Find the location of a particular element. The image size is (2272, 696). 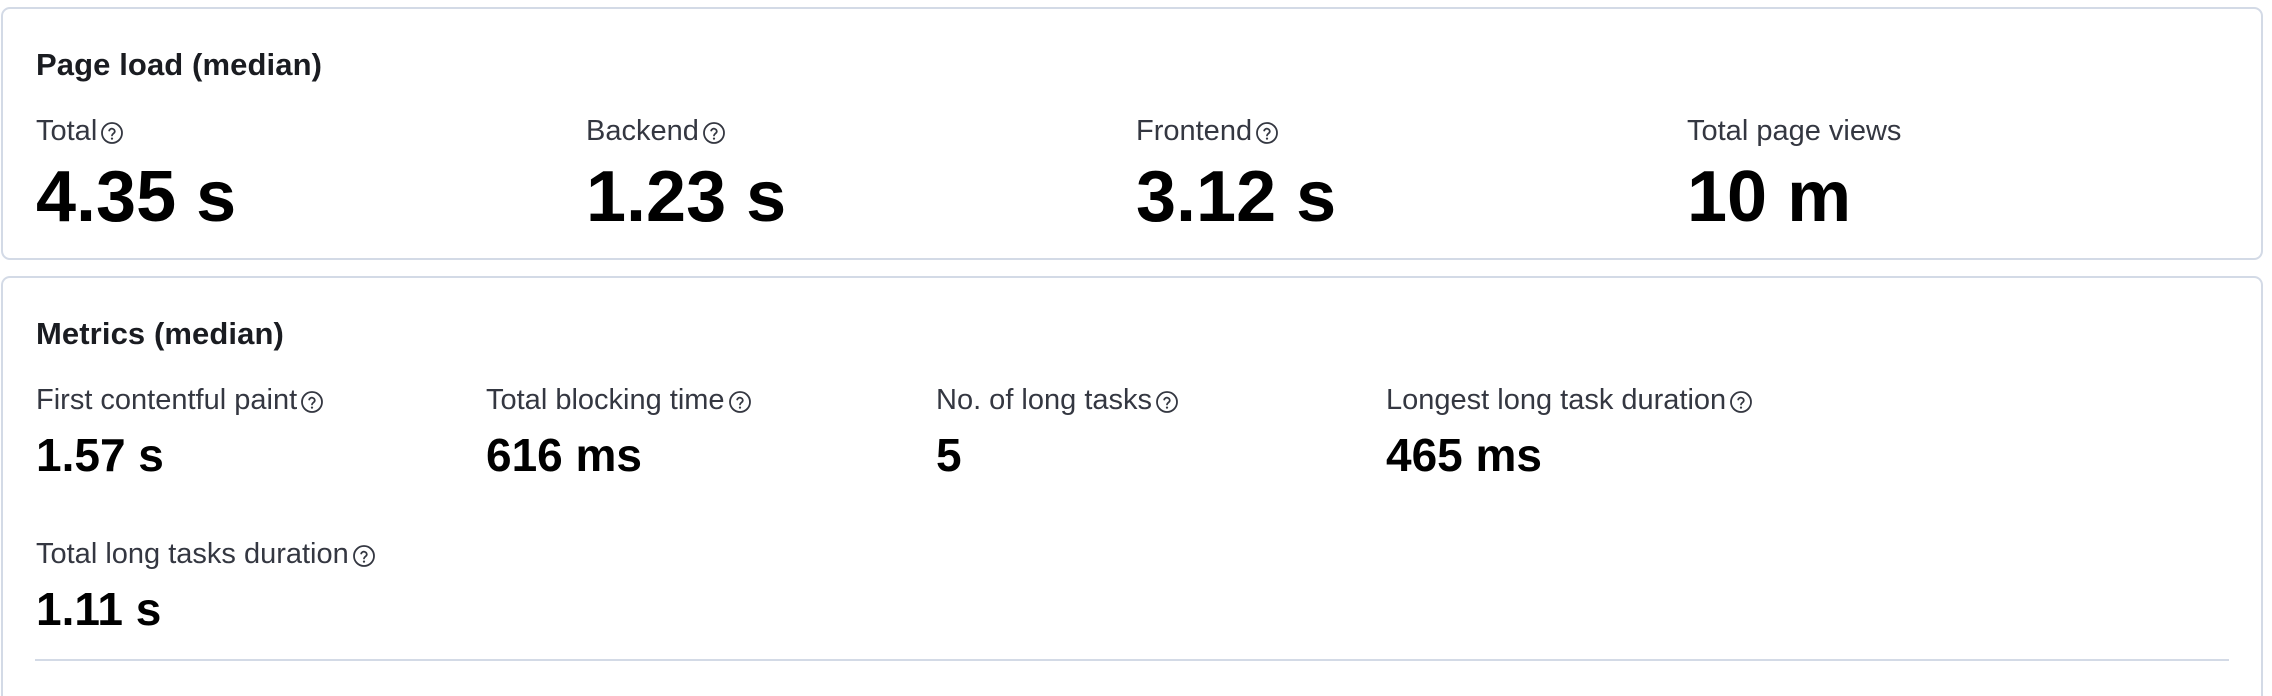

stat-total-long-tasks-duration: Total long tasks duration 1.11 s is located at coordinates (206, 584).